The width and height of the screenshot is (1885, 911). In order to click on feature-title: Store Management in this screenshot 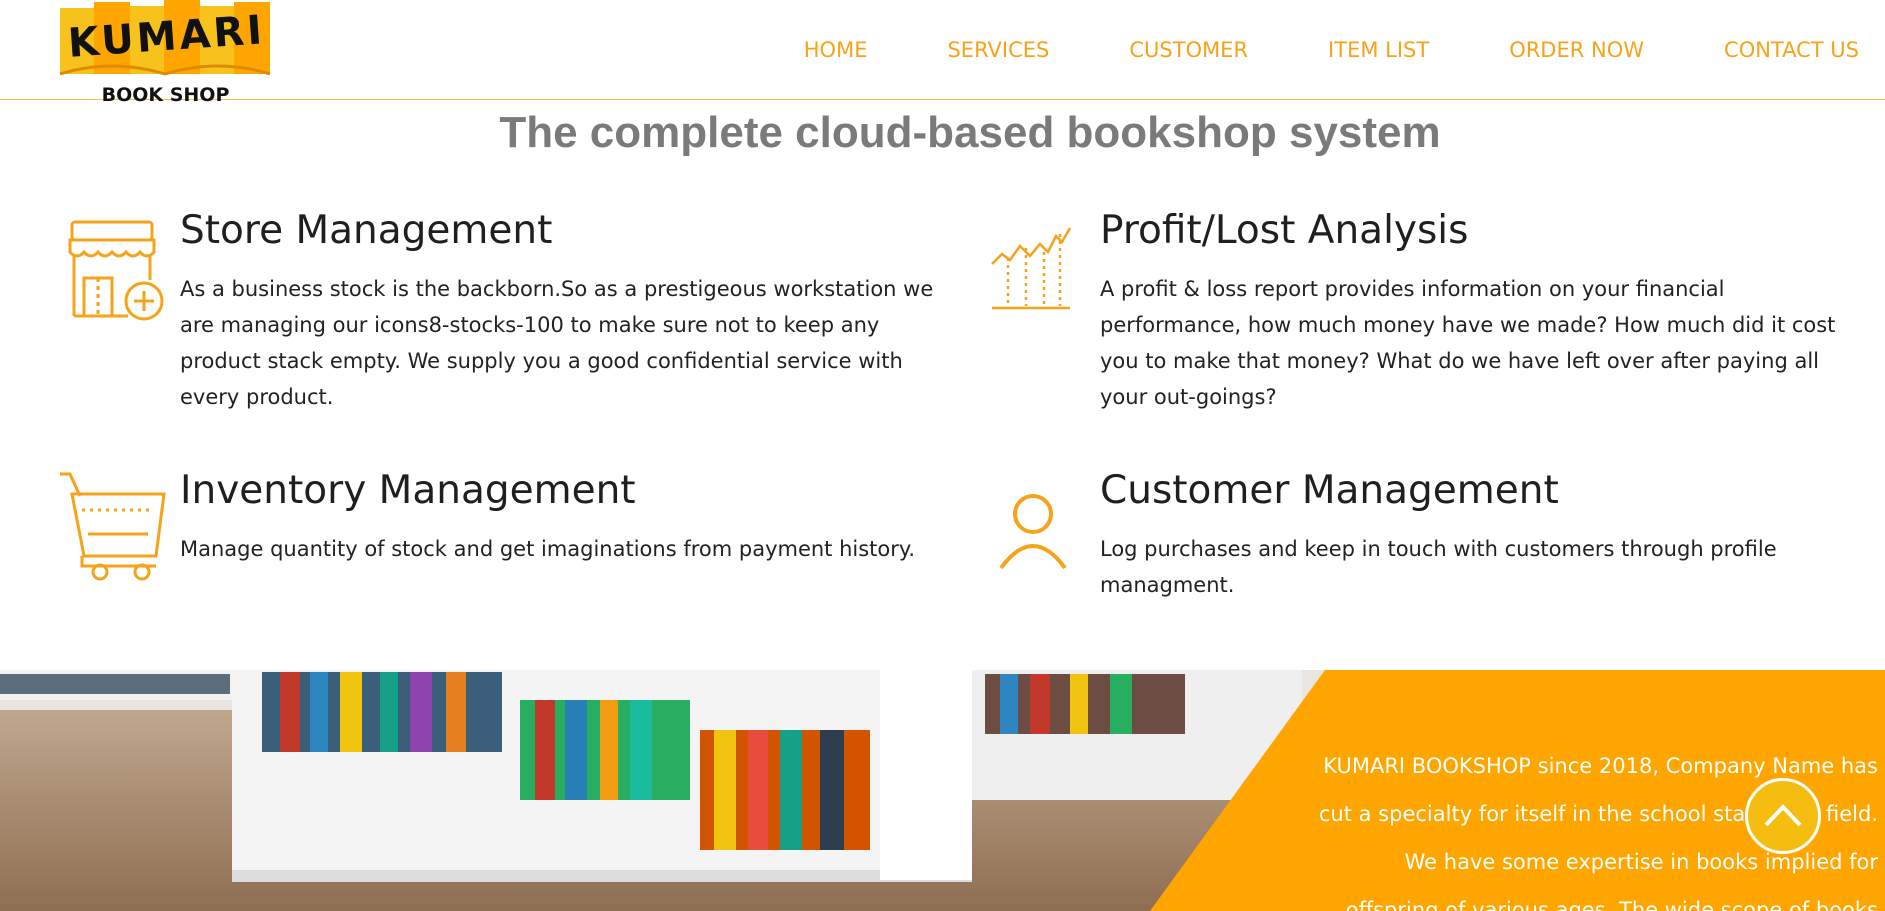, I will do `click(366, 230)`.